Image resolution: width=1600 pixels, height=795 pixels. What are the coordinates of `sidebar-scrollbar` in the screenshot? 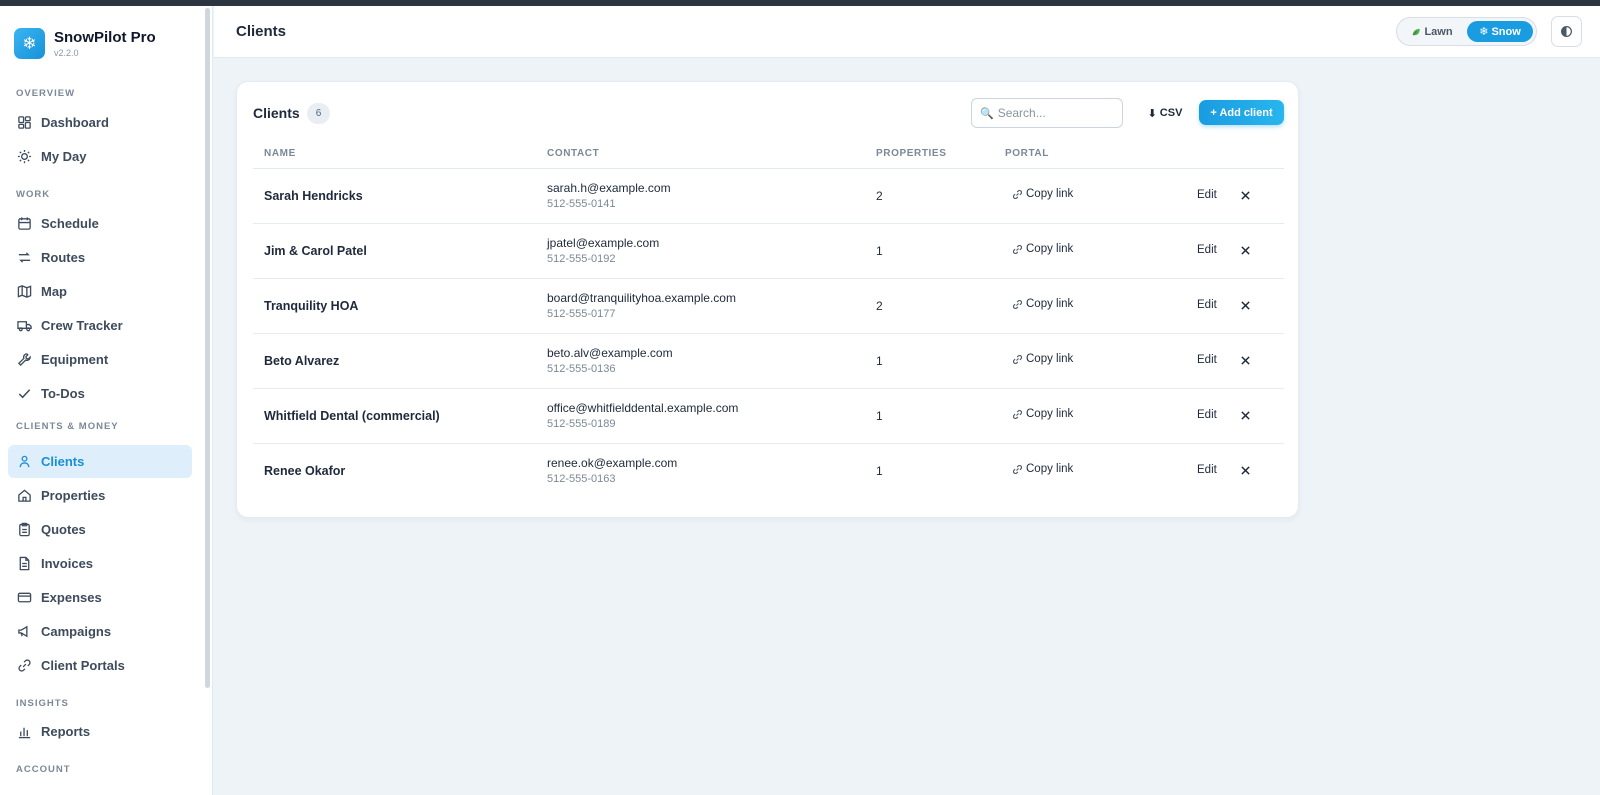 It's located at (207, 348).